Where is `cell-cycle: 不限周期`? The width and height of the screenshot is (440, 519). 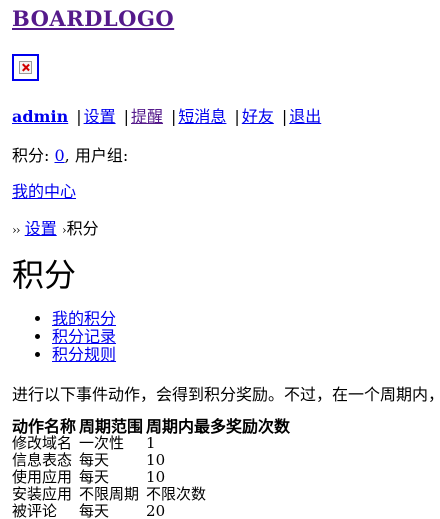
cell-cycle: 不限周期 is located at coordinates (109, 494).